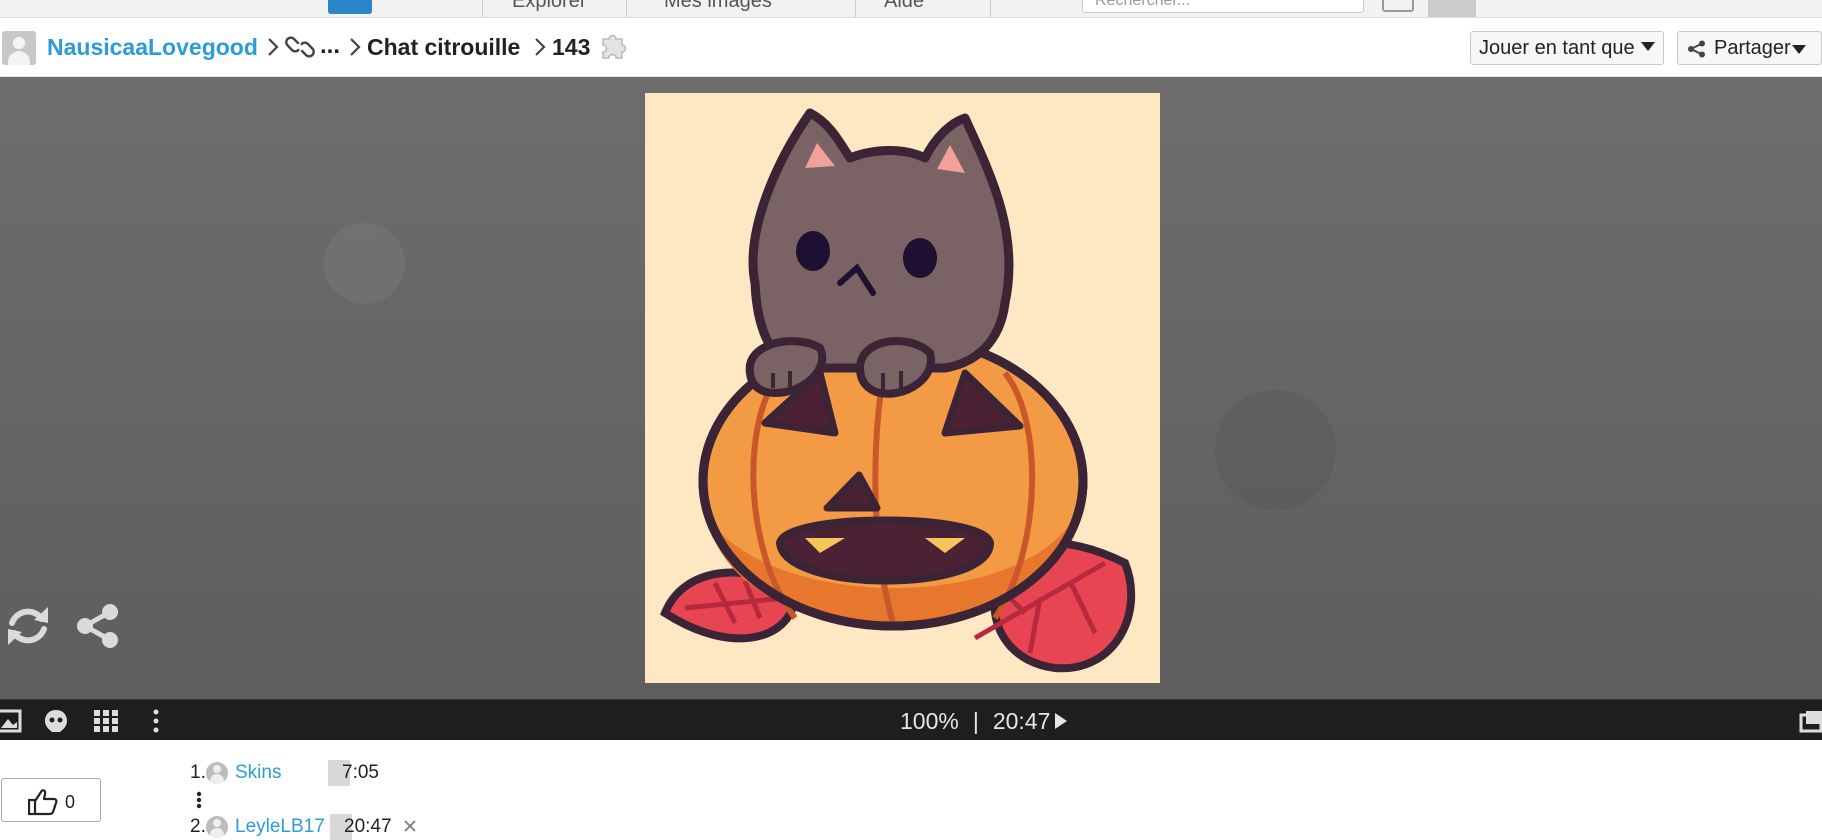 This screenshot has height=840, width=1822. What do you see at coordinates (199, 800) in the screenshot?
I see `more-scores-icon` at bounding box center [199, 800].